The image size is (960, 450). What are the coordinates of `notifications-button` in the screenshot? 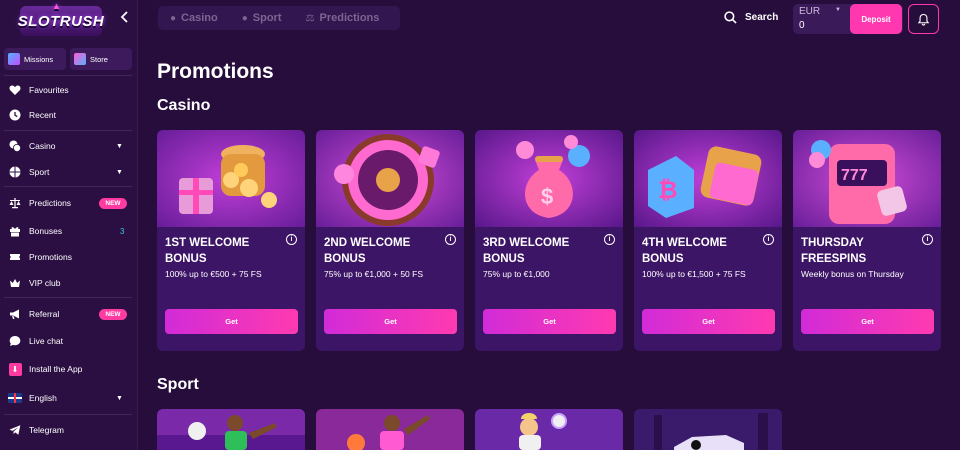 It's located at (923, 19).